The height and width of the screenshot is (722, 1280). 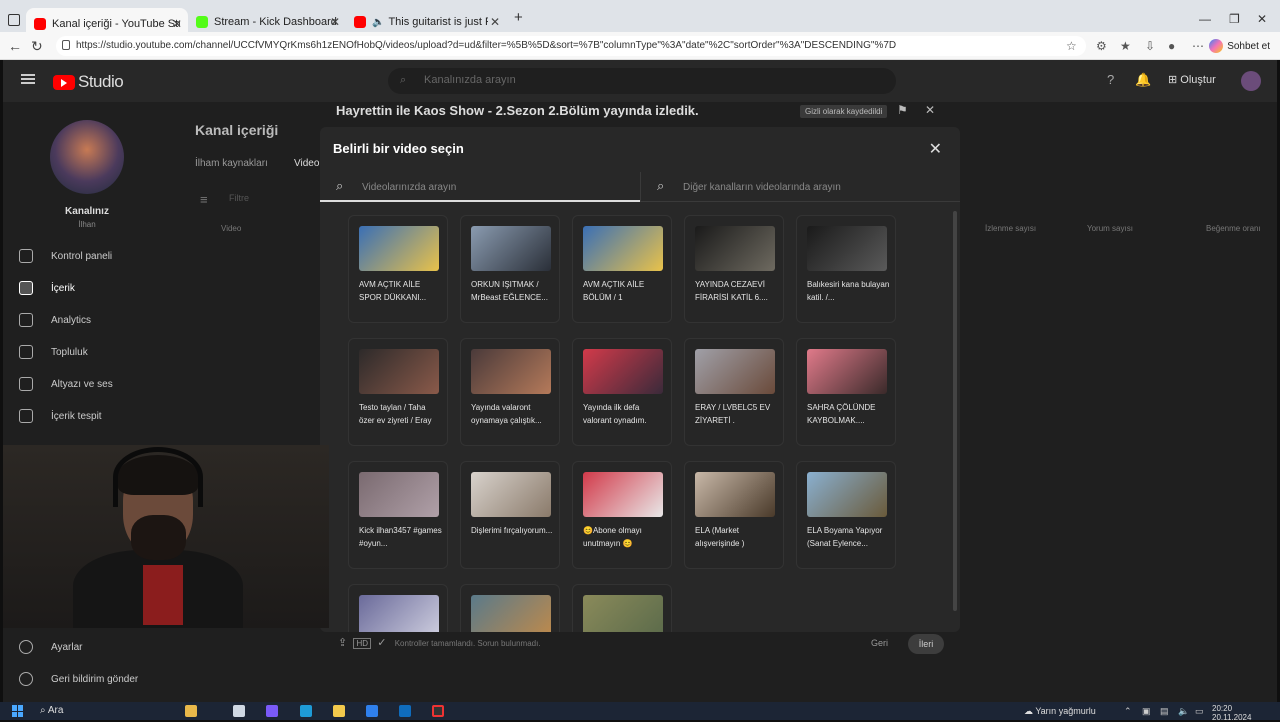 What do you see at coordinates (800, 187) in the screenshot?
I see `search-other-videos-input: ⌕ Diğer kanalların videolarında arayın` at bounding box center [800, 187].